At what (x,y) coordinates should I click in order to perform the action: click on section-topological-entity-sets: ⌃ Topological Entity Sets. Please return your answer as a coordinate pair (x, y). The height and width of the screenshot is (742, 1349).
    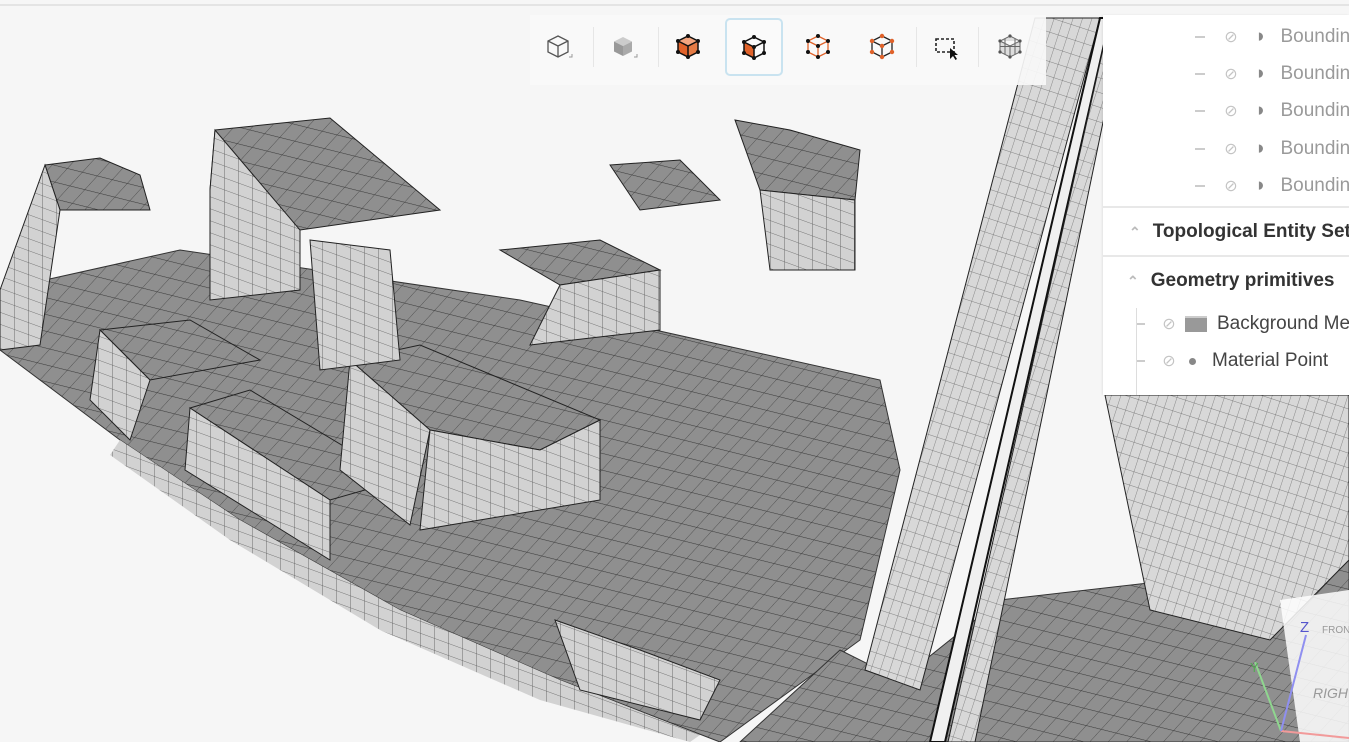
    Looking at the image, I should click on (1239, 232).